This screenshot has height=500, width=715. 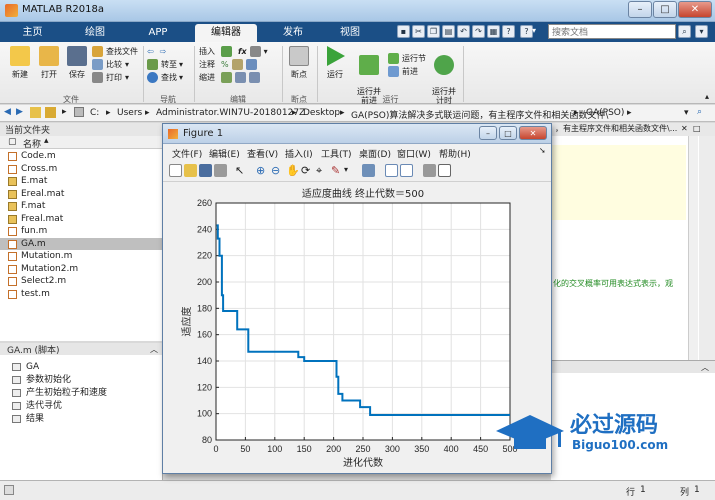 What do you see at coordinates (12, 142) in the screenshot?
I see `expand-header-icon: ▢` at bounding box center [12, 142].